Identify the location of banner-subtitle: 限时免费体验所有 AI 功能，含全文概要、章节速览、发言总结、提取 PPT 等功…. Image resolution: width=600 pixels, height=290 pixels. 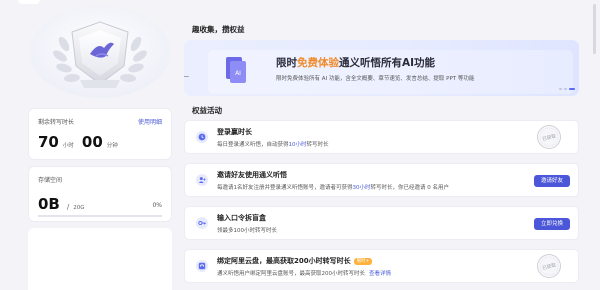
(375, 79).